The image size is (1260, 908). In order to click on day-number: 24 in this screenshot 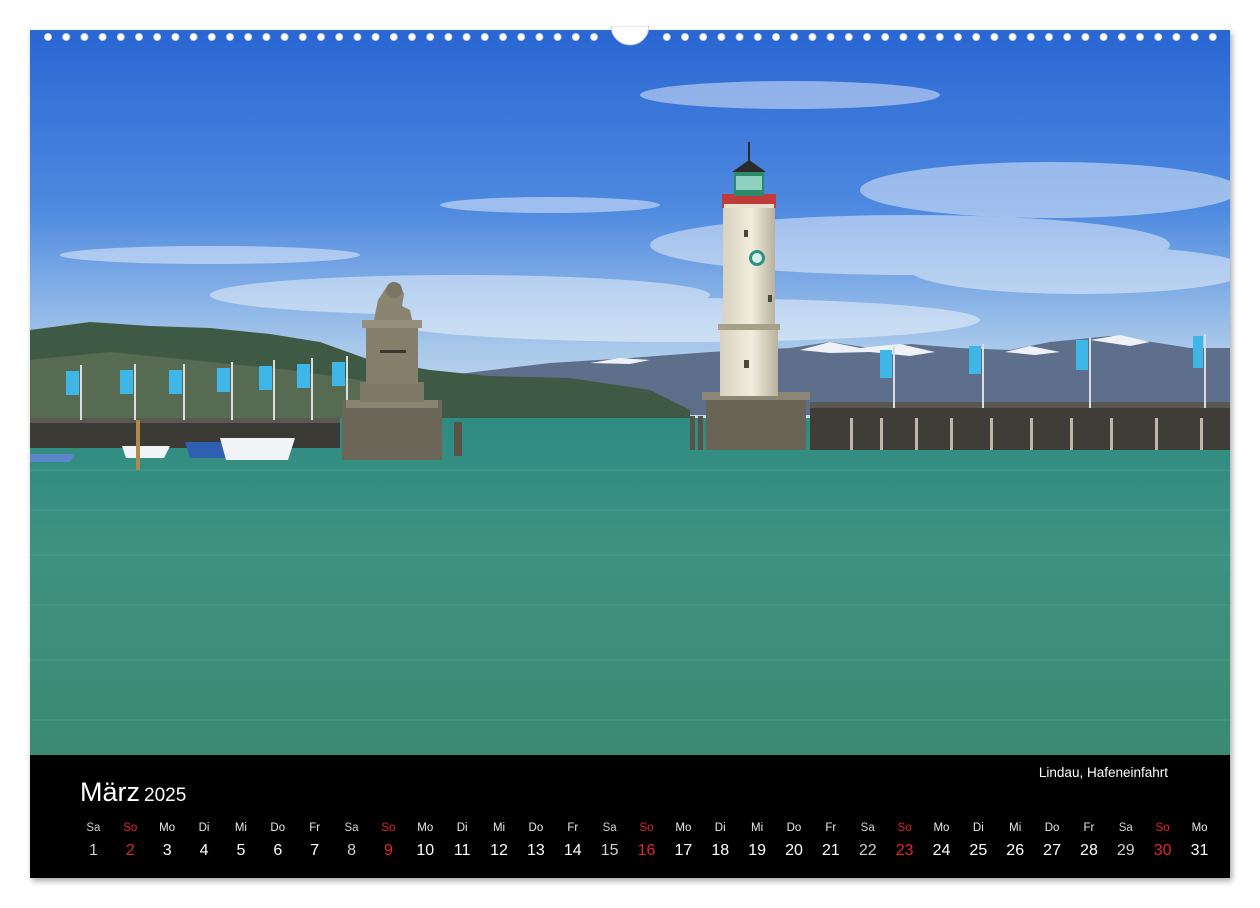, I will do `click(941, 850)`.